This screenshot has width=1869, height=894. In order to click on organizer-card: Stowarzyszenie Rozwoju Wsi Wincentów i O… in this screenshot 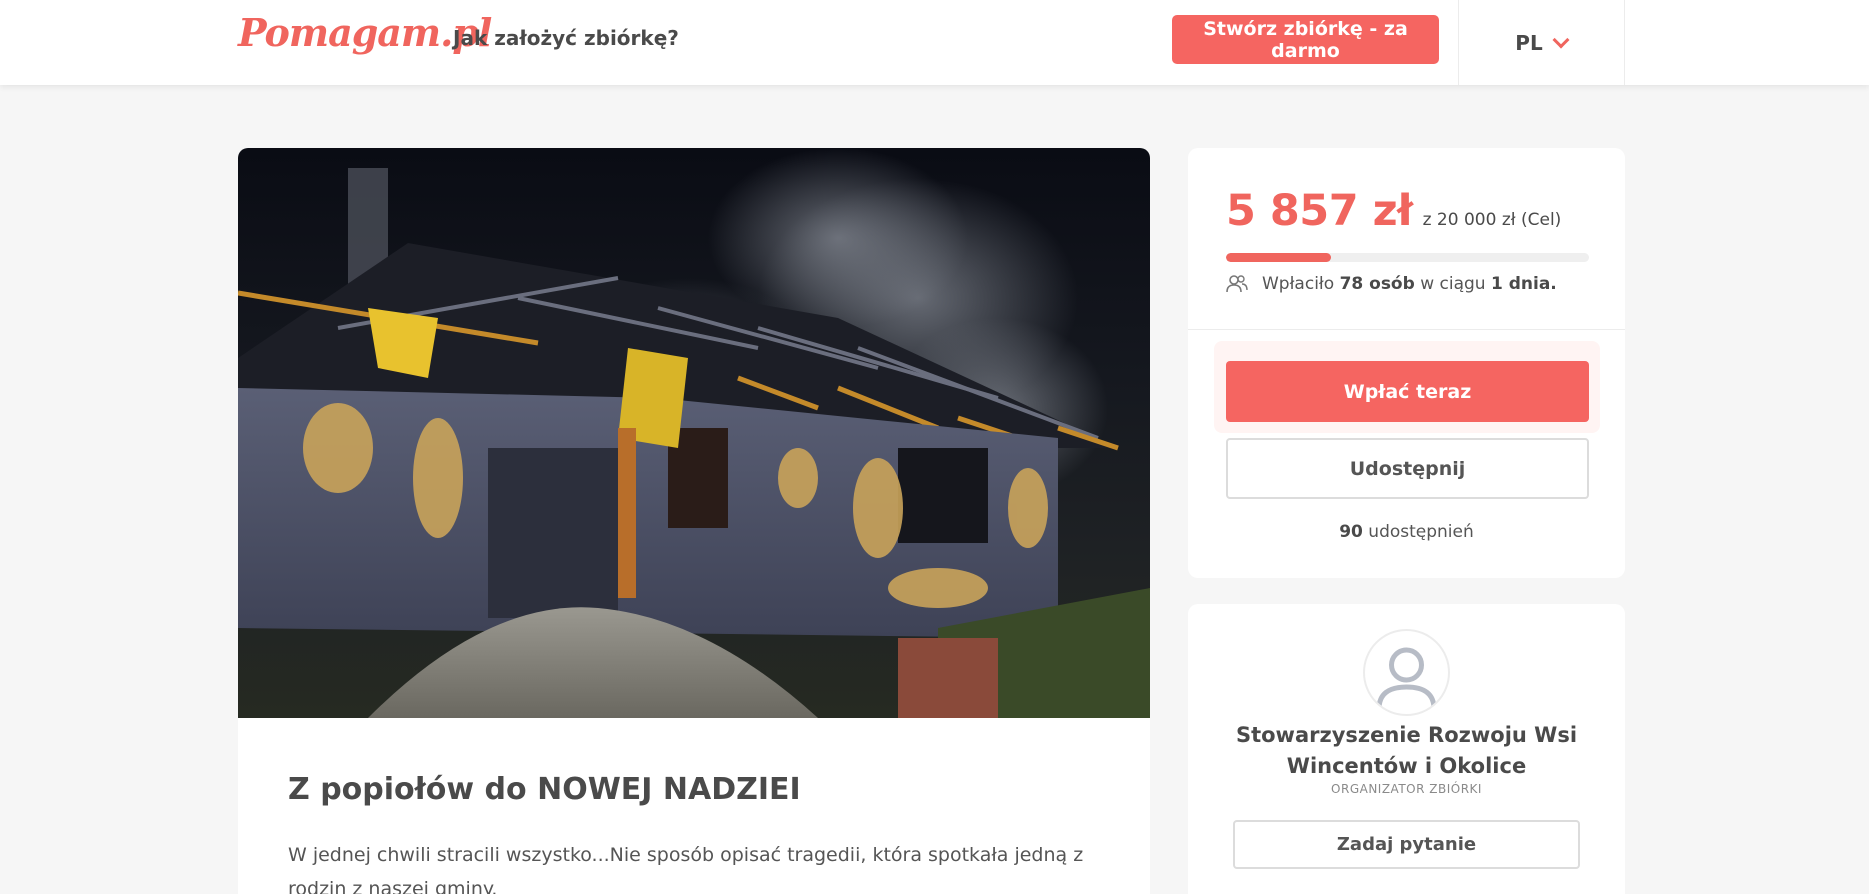, I will do `click(1406, 749)`.